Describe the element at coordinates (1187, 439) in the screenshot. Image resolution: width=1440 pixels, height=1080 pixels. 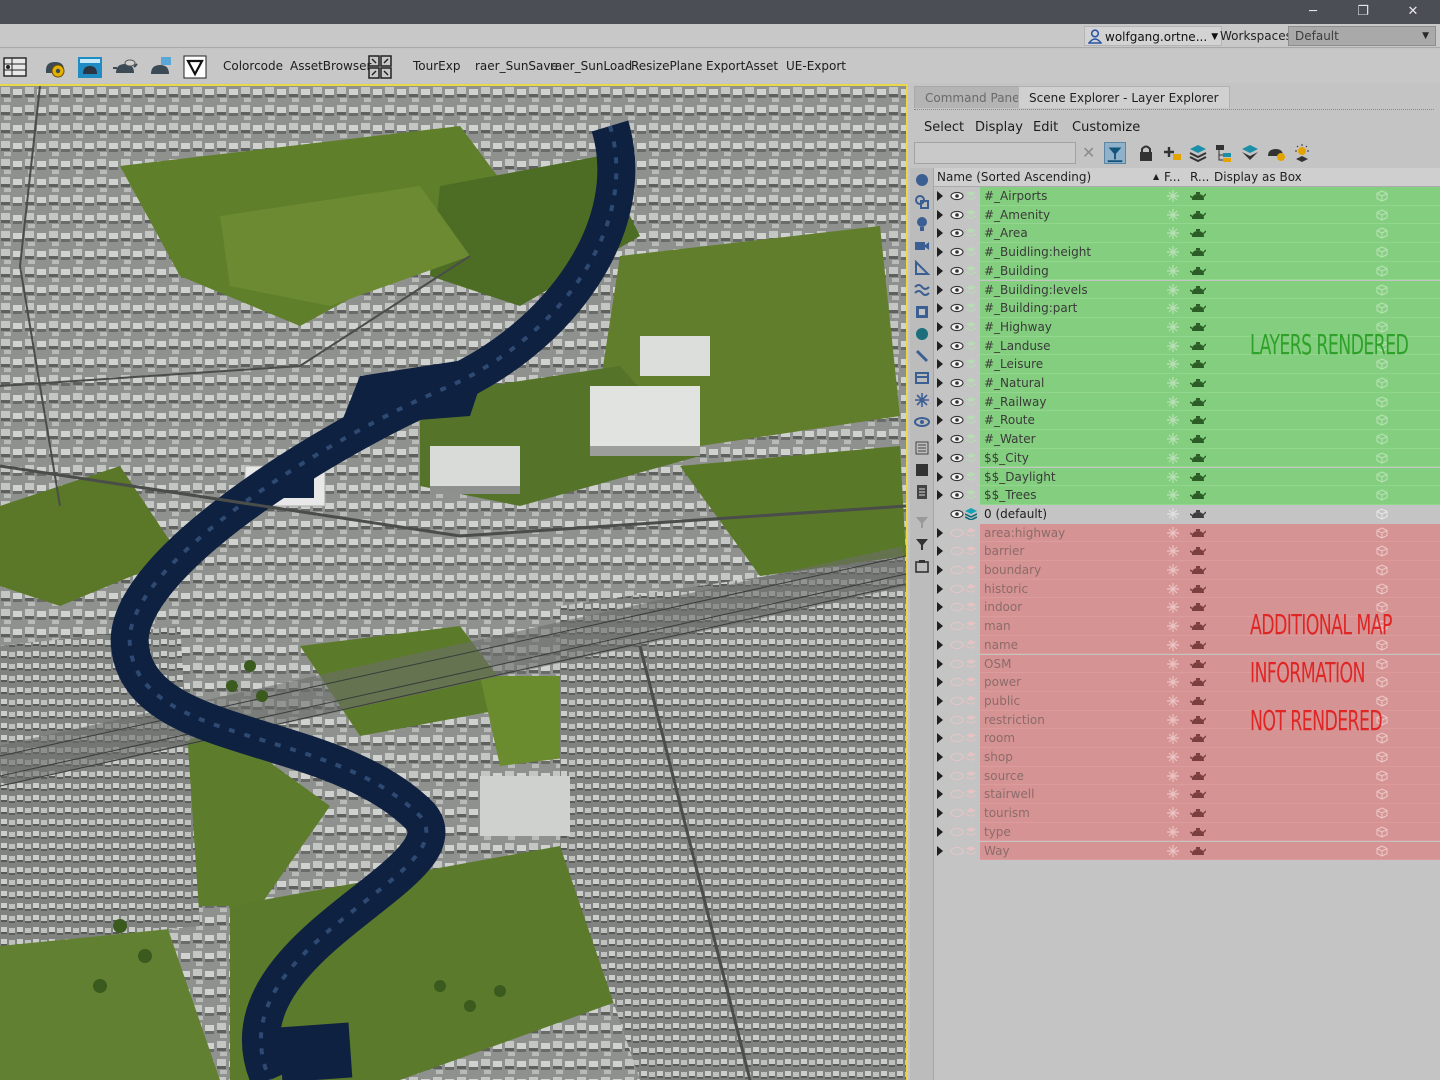
I see `layer-row: #_Water` at that location.